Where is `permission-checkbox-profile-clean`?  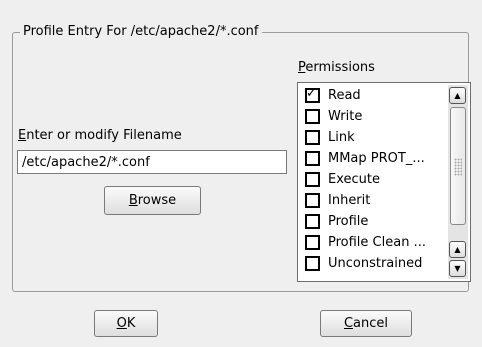 permission-checkbox-profile-clean is located at coordinates (312, 242).